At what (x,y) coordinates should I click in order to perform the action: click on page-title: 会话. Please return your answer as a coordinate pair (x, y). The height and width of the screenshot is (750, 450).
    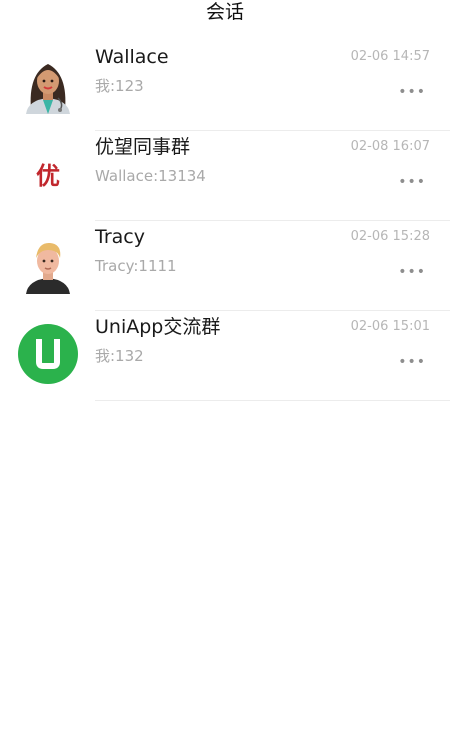
    Looking at the image, I should click on (224, 12).